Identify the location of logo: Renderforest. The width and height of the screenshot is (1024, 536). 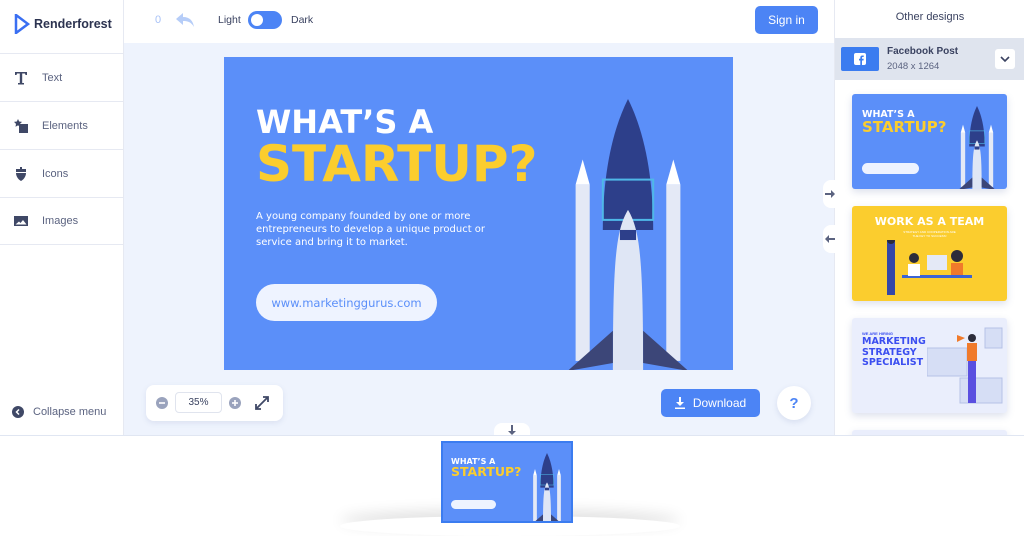
(63, 24).